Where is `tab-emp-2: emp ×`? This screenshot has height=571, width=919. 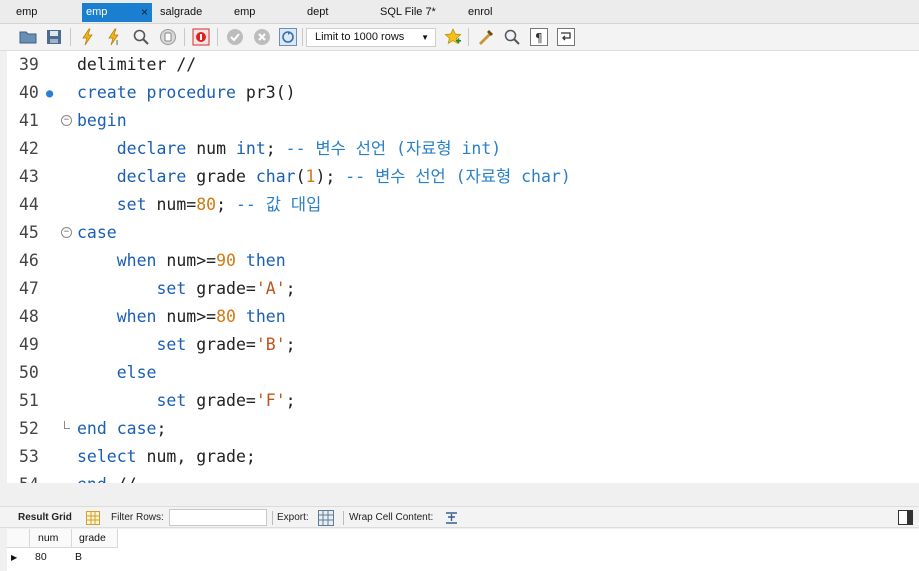 tab-emp-2: emp × is located at coordinates (117, 12).